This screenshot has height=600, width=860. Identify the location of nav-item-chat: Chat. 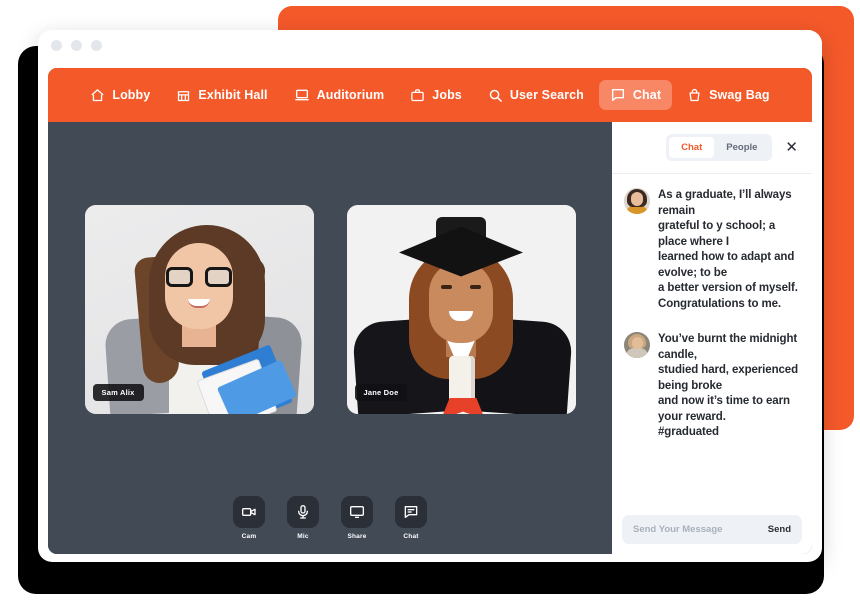
(635, 95).